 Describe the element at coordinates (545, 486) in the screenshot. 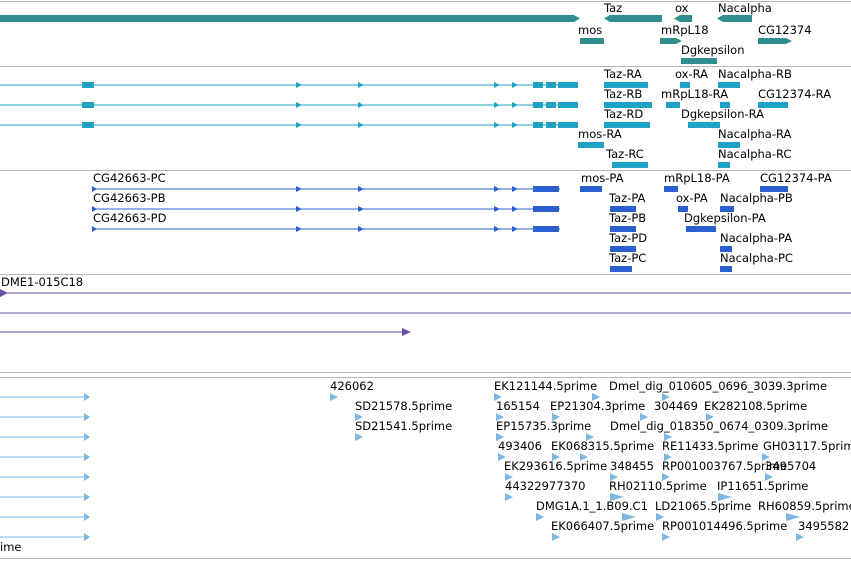

I see `est-label: 44322977370` at that location.